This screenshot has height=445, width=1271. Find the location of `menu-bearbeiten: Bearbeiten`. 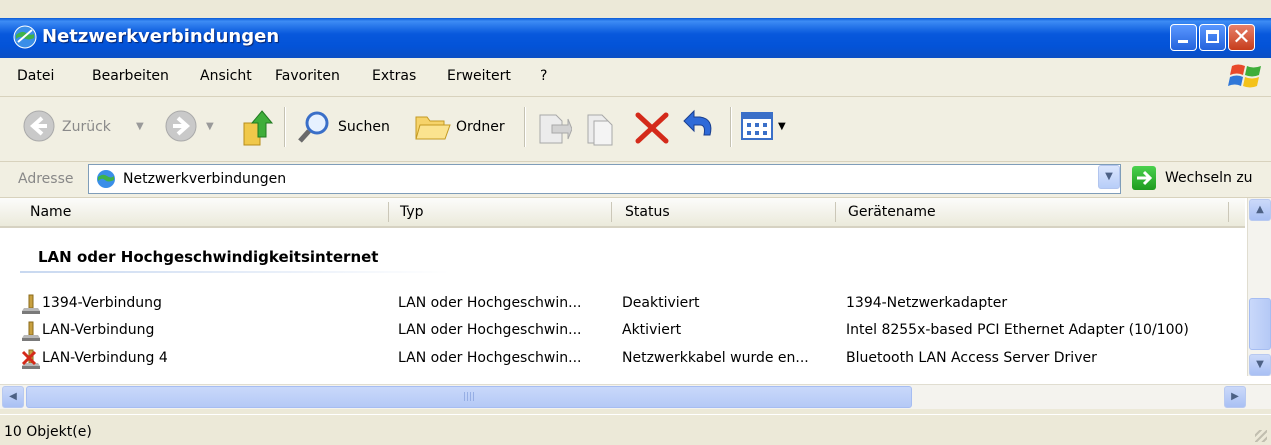

menu-bearbeiten: Bearbeiten is located at coordinates (130, 76).